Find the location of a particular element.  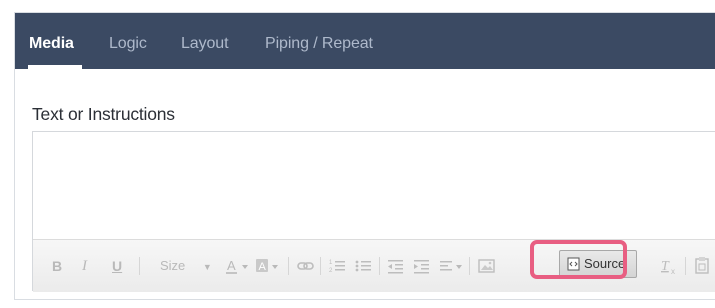

align-left-icon is located at coordinates (451, 266).